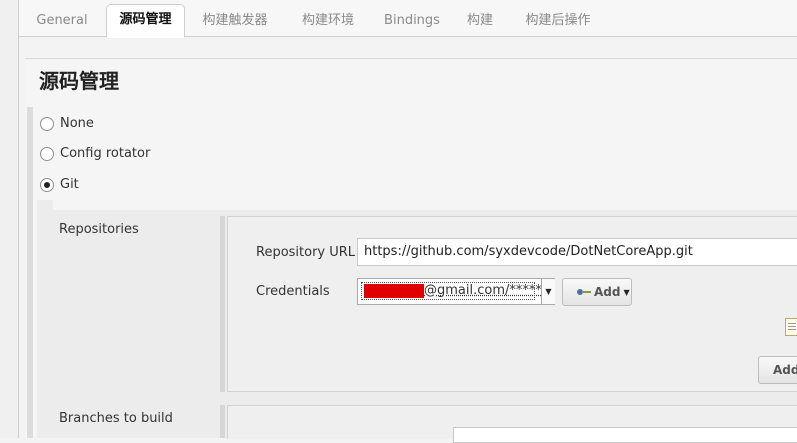  What do you see at coordinates (222, 304) in the screenshot?
I see `repositories-divider` at bounding box center [222, 304].